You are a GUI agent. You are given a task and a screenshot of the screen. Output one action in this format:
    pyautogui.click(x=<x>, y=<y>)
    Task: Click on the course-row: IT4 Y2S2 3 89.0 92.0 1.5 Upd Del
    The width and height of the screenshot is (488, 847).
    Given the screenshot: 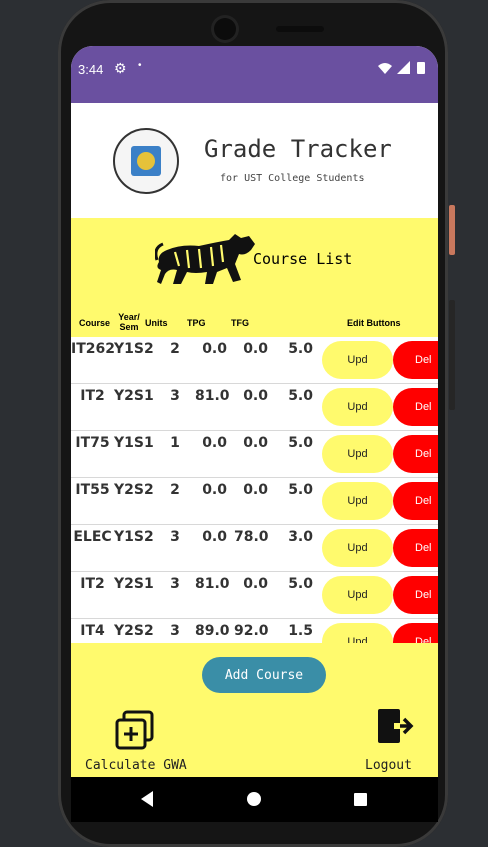 What is the action you would take?
    pyautogui.click(x=254, y=631)
    